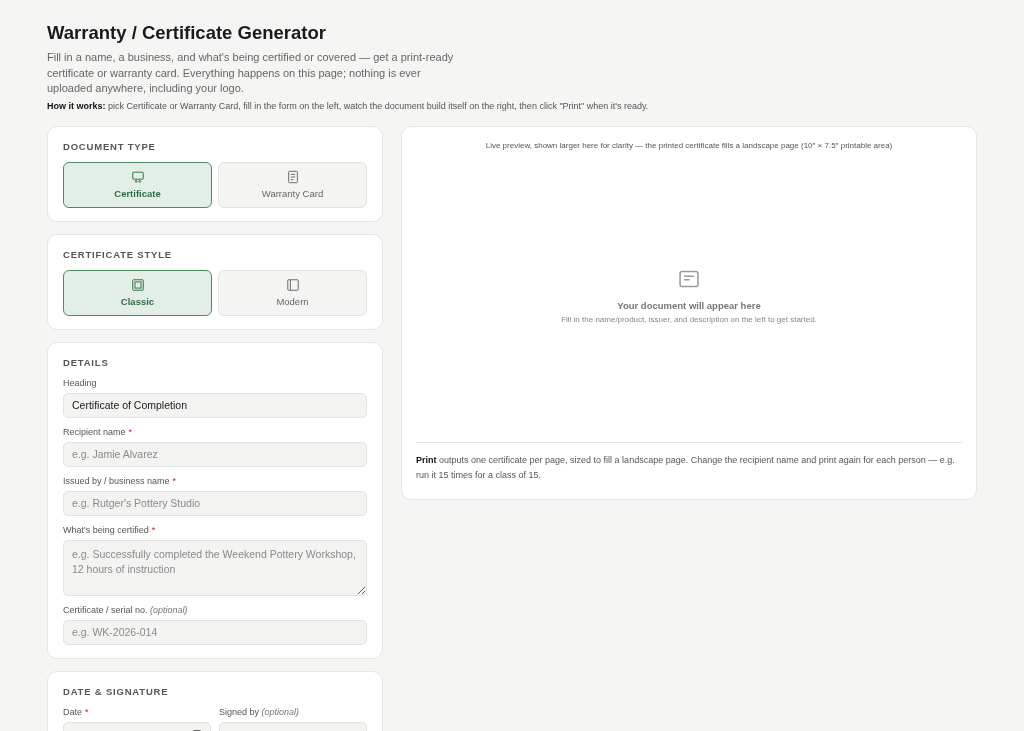 This screenshot has width=1024, height=731. Describe the element at coordinates (72, 711) in the screenshot. I see `field-label: Date` at that location.